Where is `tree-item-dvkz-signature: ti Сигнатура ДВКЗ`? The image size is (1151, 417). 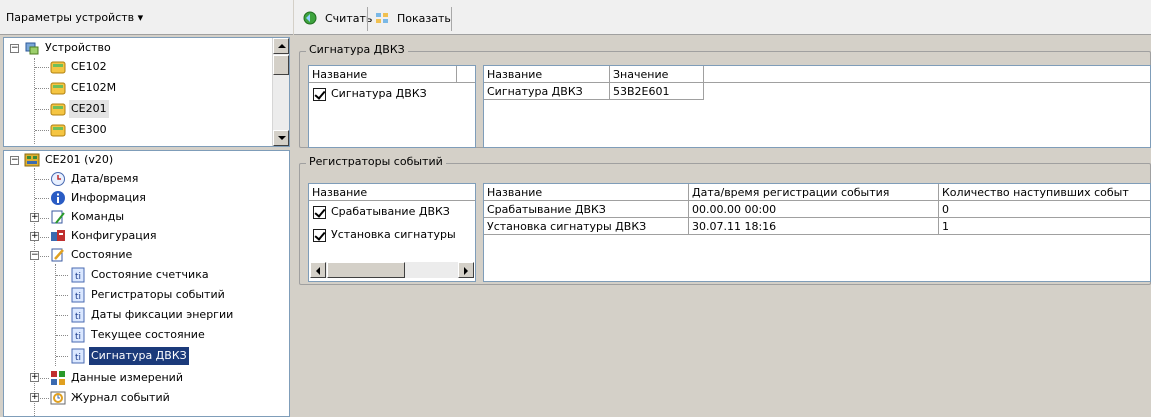
tree-item-dvkz-signature: ti Сигнатура ДВКЗ is located at coordinates (129, 356).